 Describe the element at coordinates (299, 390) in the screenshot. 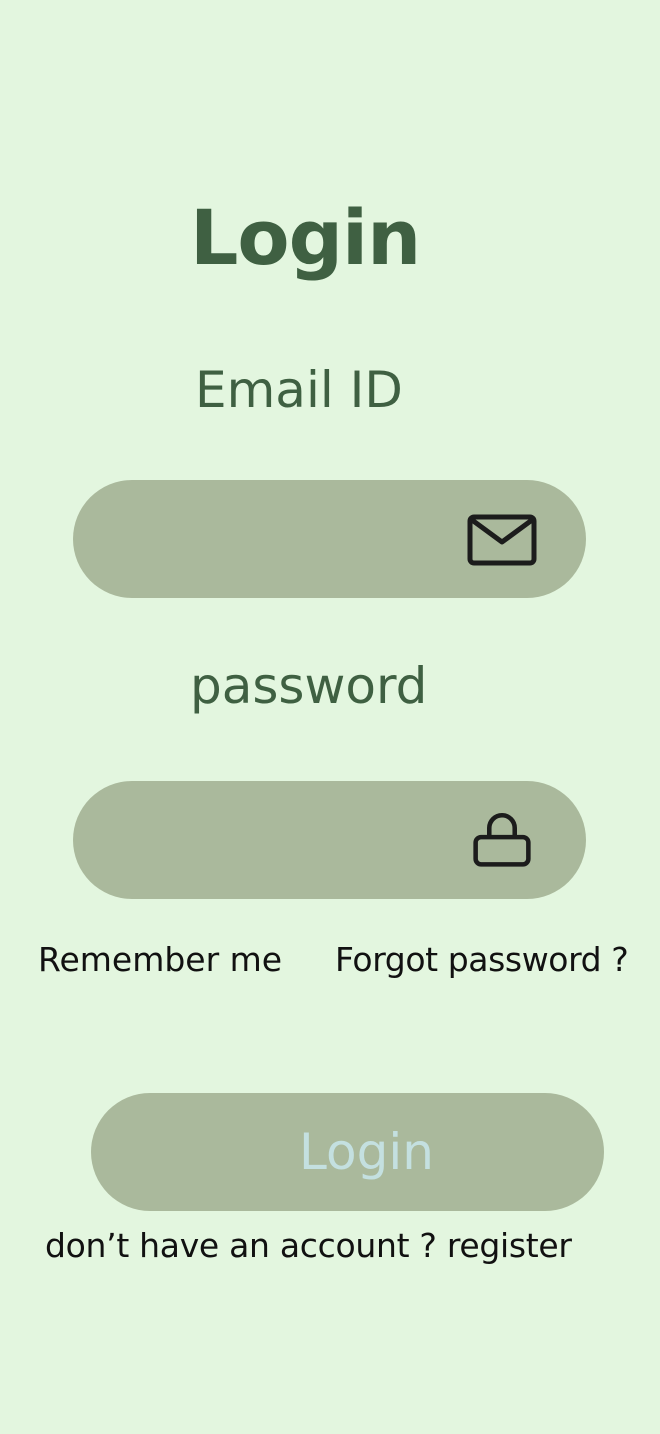

I see `email-label: Email ID` at that location.